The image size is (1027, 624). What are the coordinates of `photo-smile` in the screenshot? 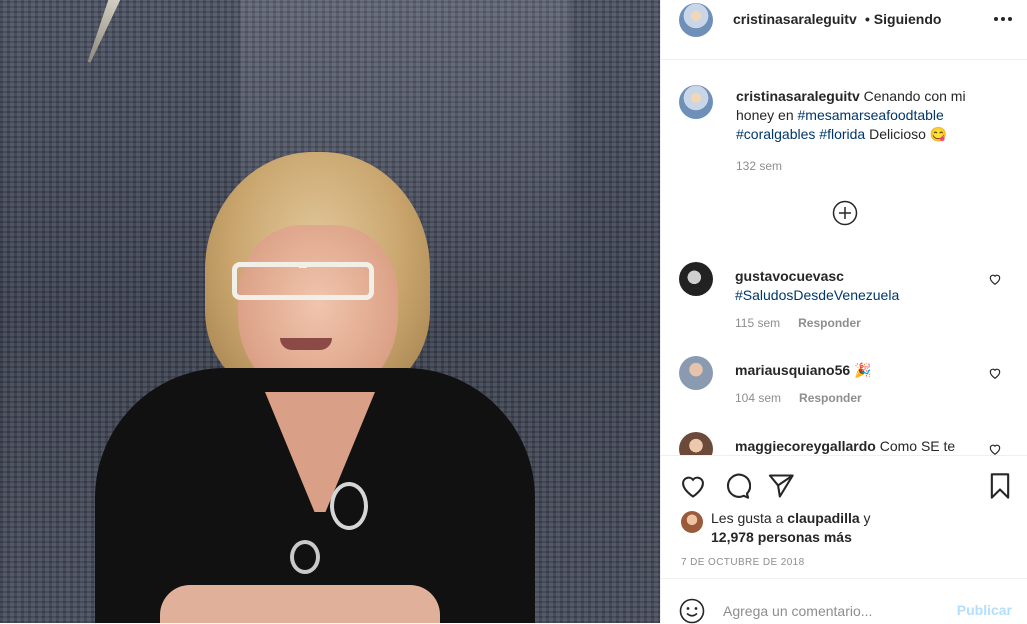 It's located at (306, 344).